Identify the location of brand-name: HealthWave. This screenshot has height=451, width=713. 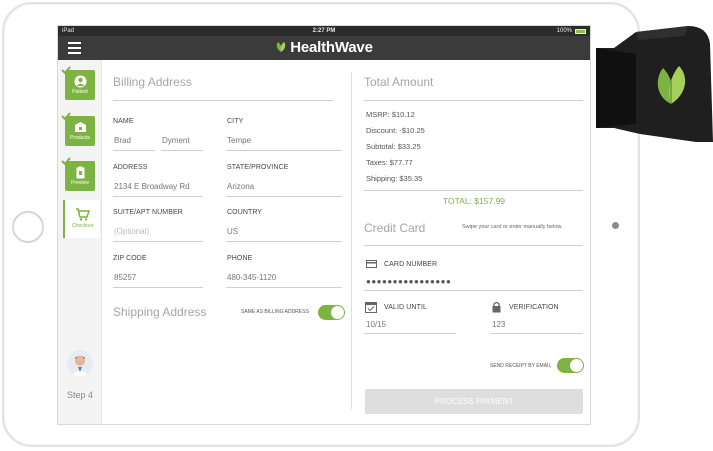
(331, 47).